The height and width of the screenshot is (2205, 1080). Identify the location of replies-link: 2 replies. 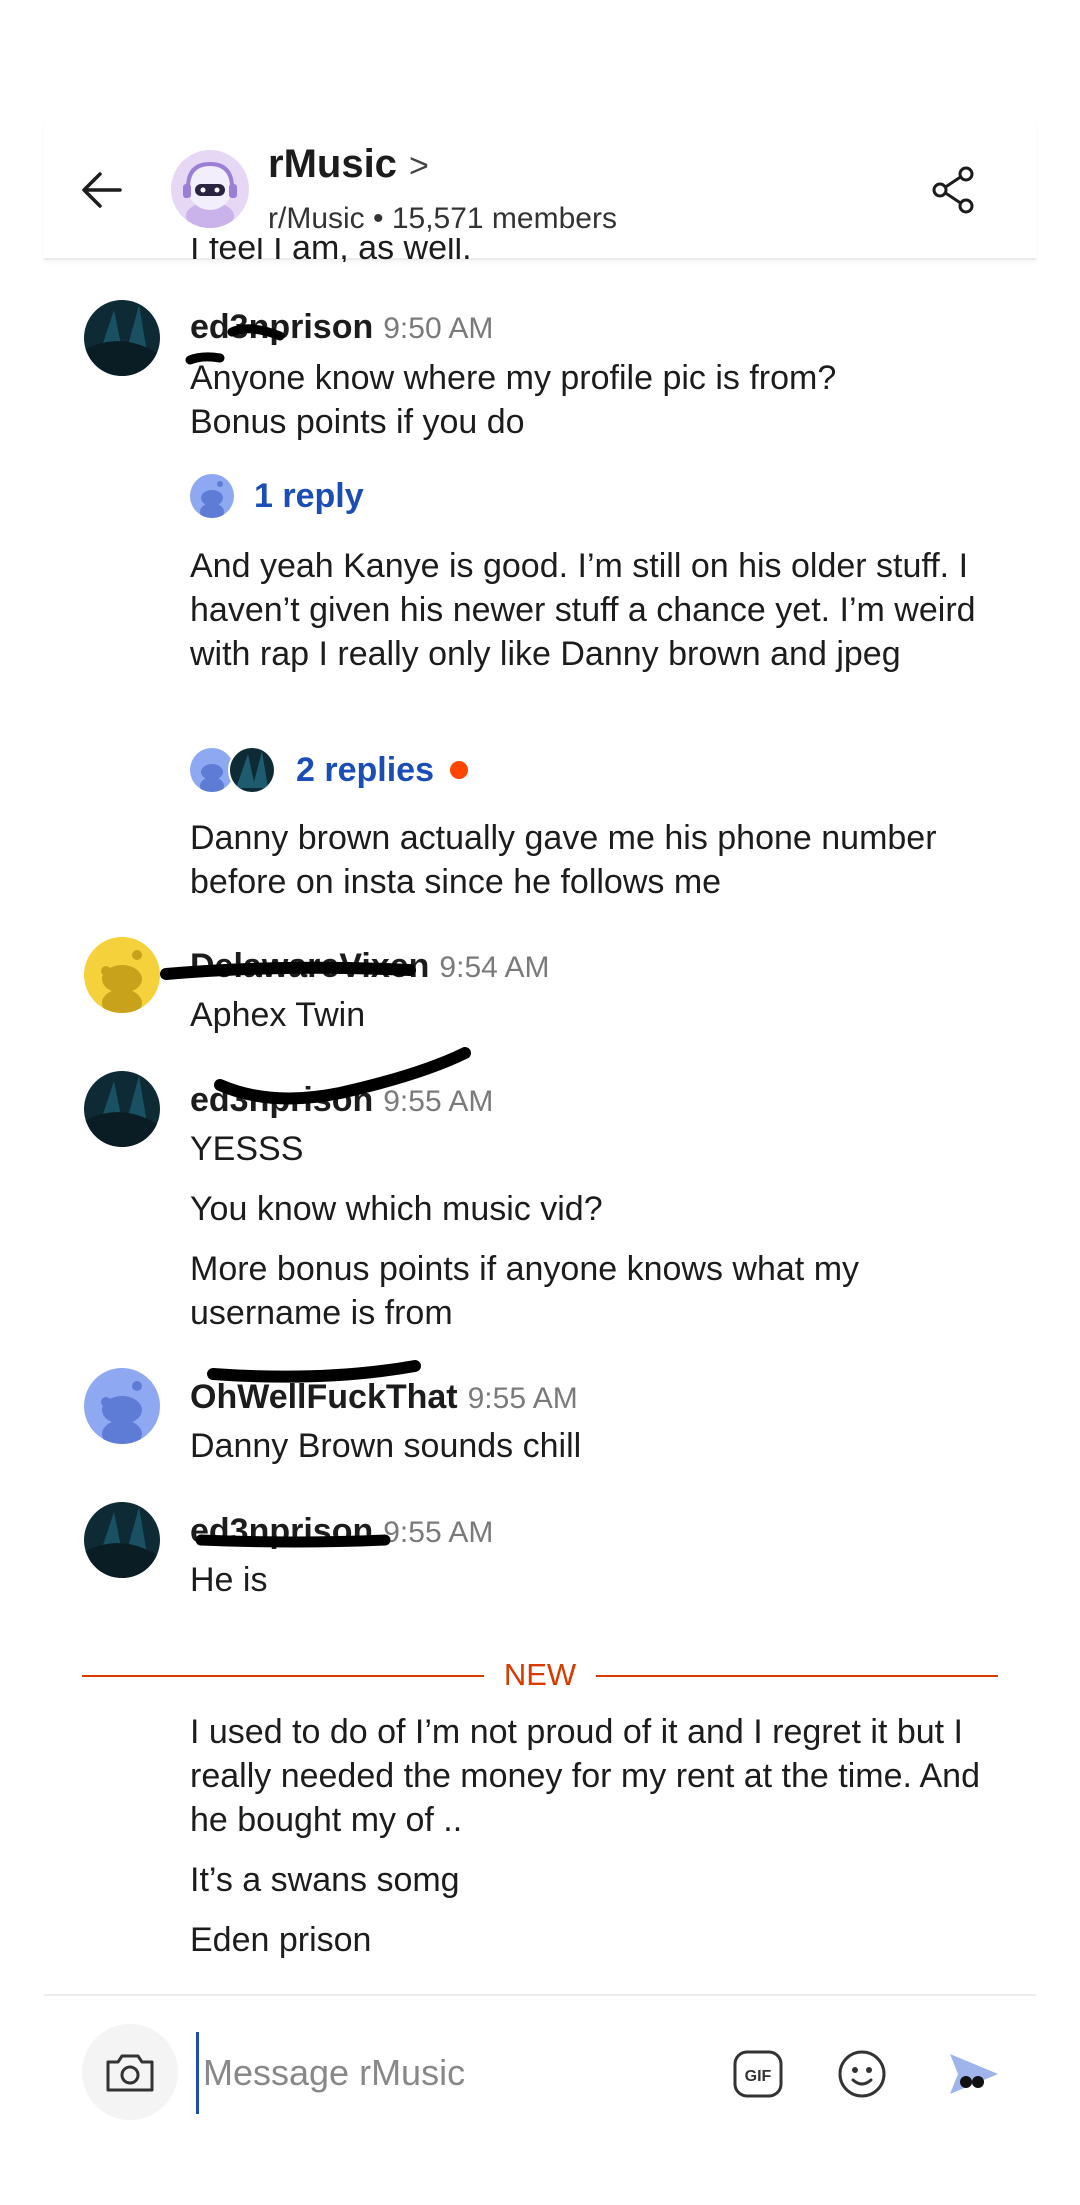
(329, 770).